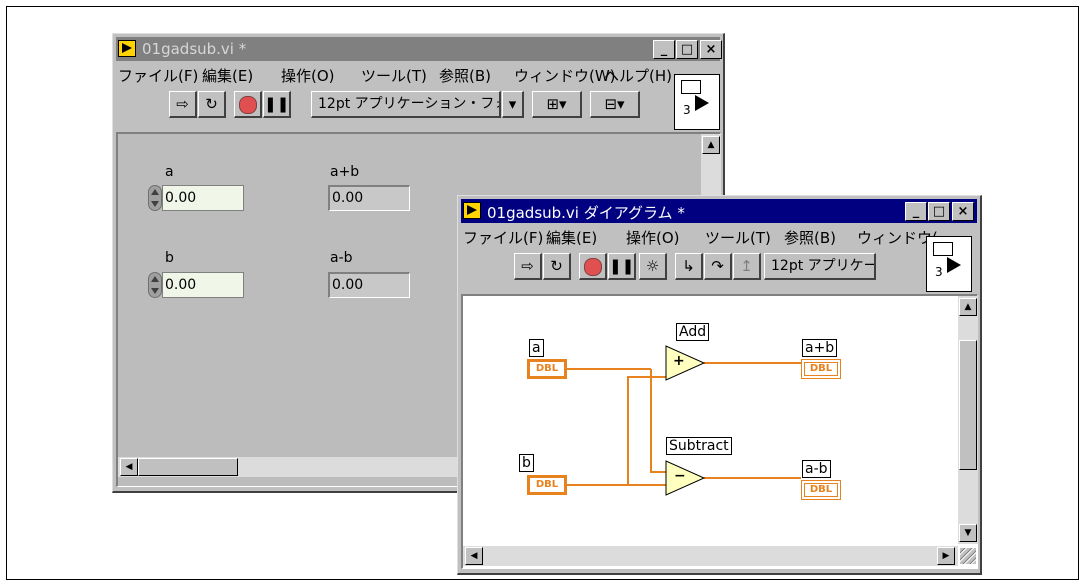 Image resolution: width=1087 pixels, height=588 pixels. I want to click on window-title: 01gadsub.vi ダイアグラム *, so click(586, 213).